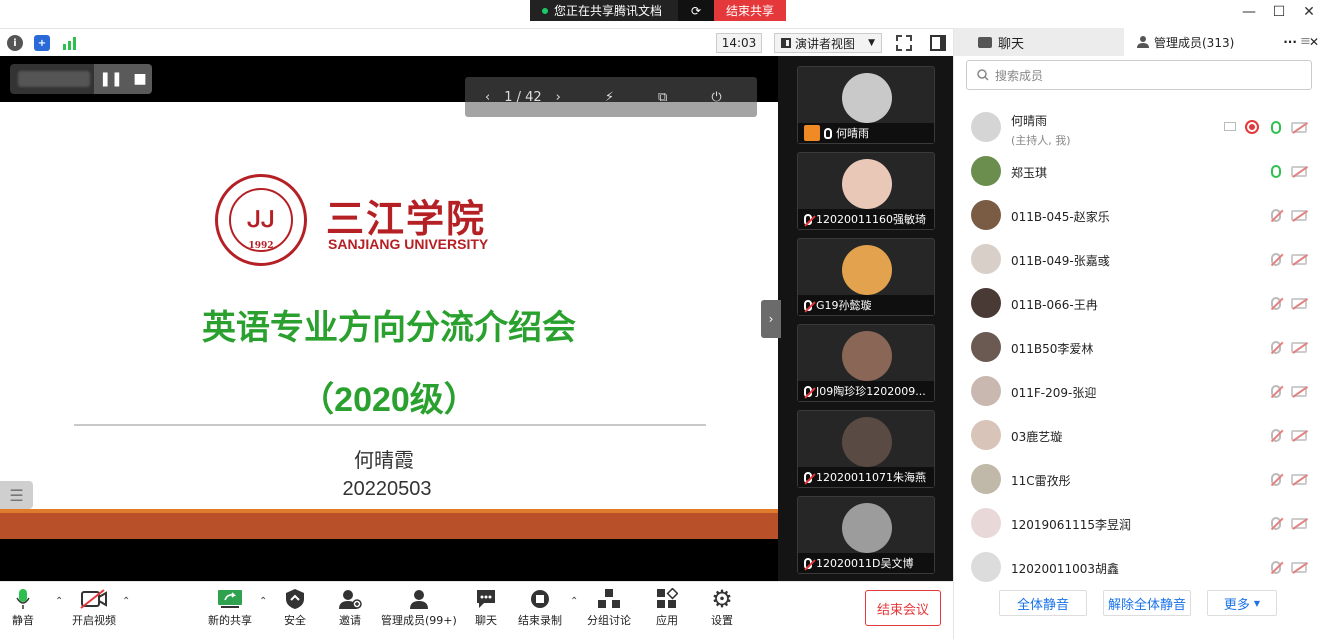  Describe the element at coordinates (1140, 303) in the screenshot. I see `member-row: 011B-066-王冉` at that location.